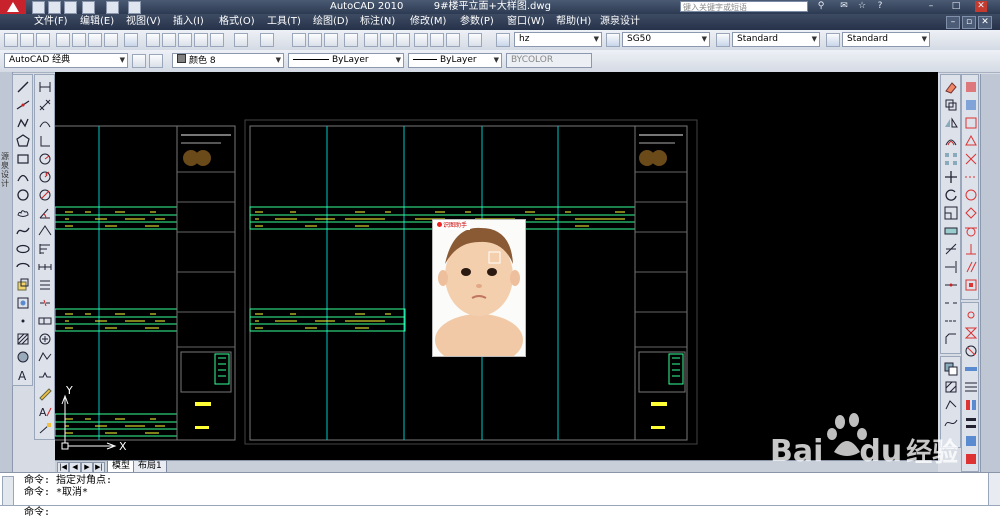  I want to click on dim-edit-icon, so click(45, 393).